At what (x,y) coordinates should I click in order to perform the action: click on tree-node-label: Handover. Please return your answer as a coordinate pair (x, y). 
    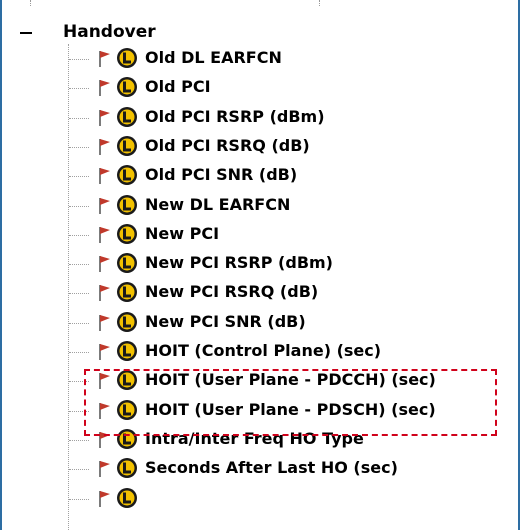
    Looking at the image, I should click on (109, 32).